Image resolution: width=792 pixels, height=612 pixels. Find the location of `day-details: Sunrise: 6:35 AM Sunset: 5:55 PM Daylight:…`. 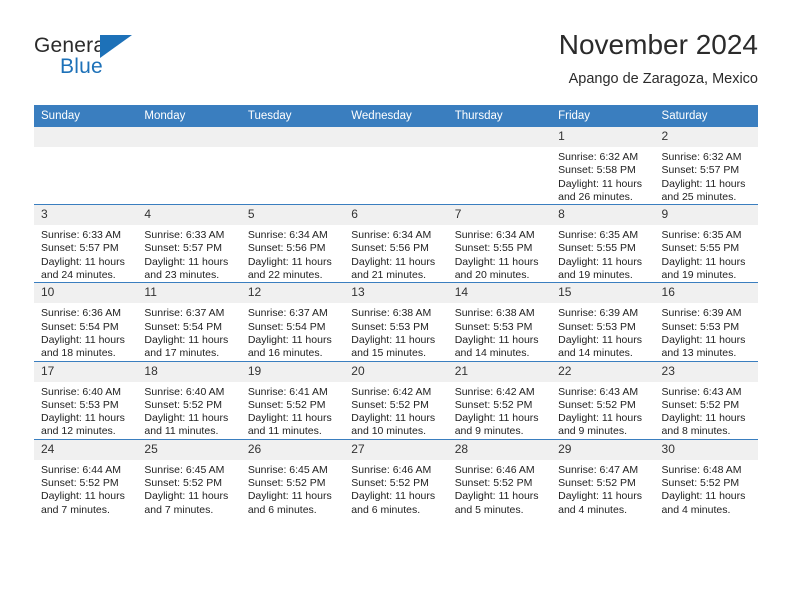

day-details: Sunrise: 6:35 AM Sunset: 5:55 PM Daylight:… is located at coordinates (706, 253).